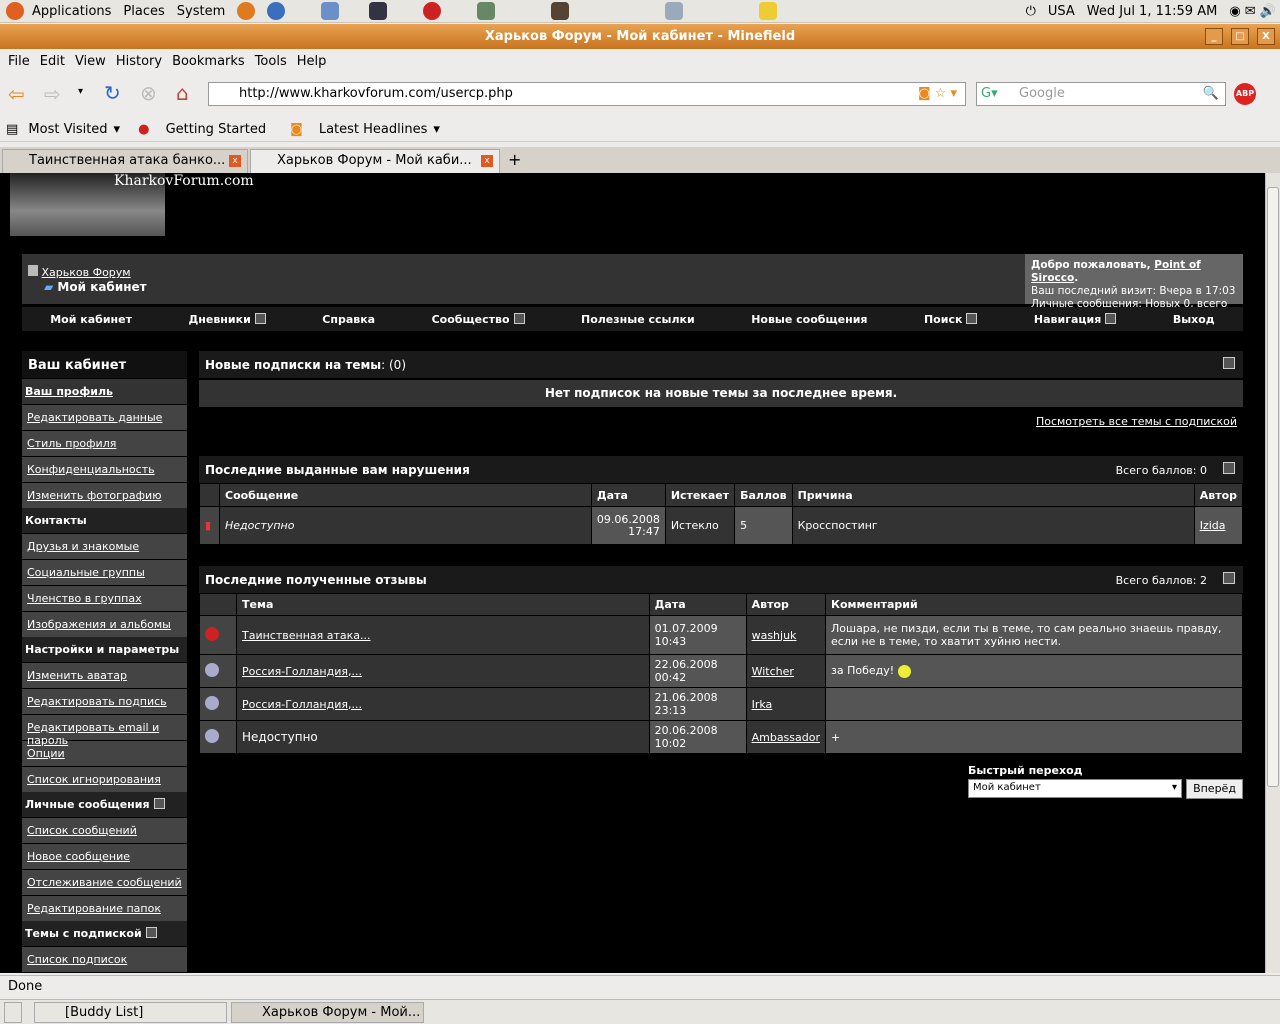 The width and height of the screenshot is (1280, 1024). What do you see at coordinates (1136, 421) in the screenshot?
I see `view-all-subscriptions-link: Посмотреть все темы с подпиской` at bounding box center [1136, 421].